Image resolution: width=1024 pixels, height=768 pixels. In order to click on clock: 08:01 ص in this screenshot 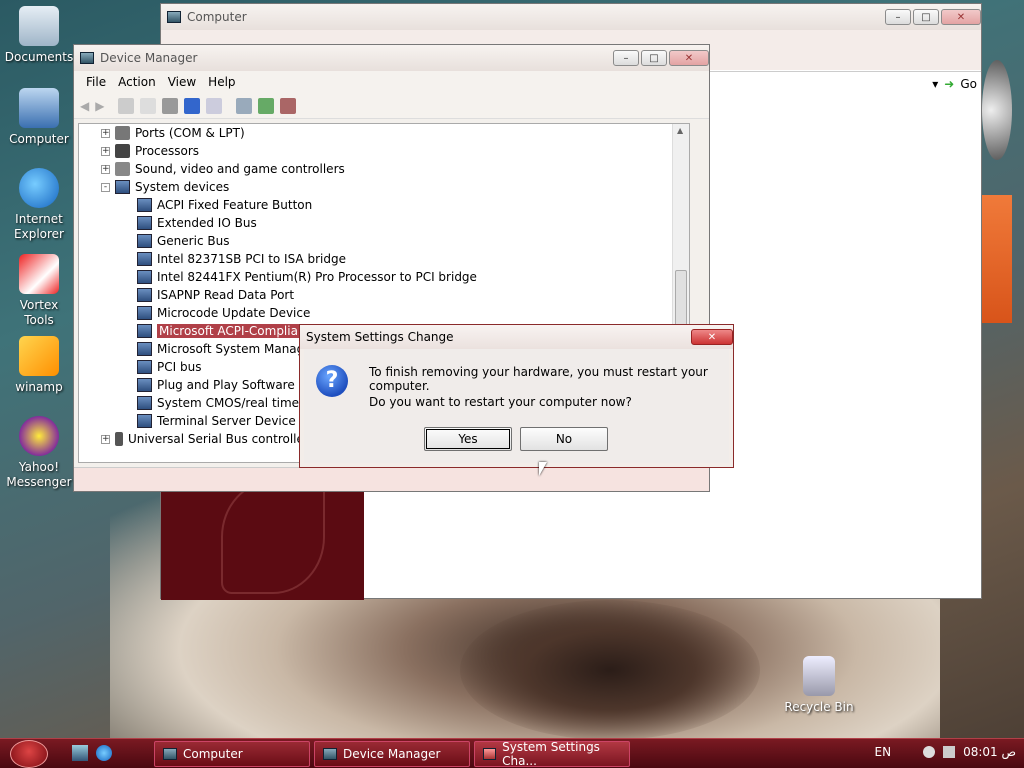, I will do `click(989, 752)`.